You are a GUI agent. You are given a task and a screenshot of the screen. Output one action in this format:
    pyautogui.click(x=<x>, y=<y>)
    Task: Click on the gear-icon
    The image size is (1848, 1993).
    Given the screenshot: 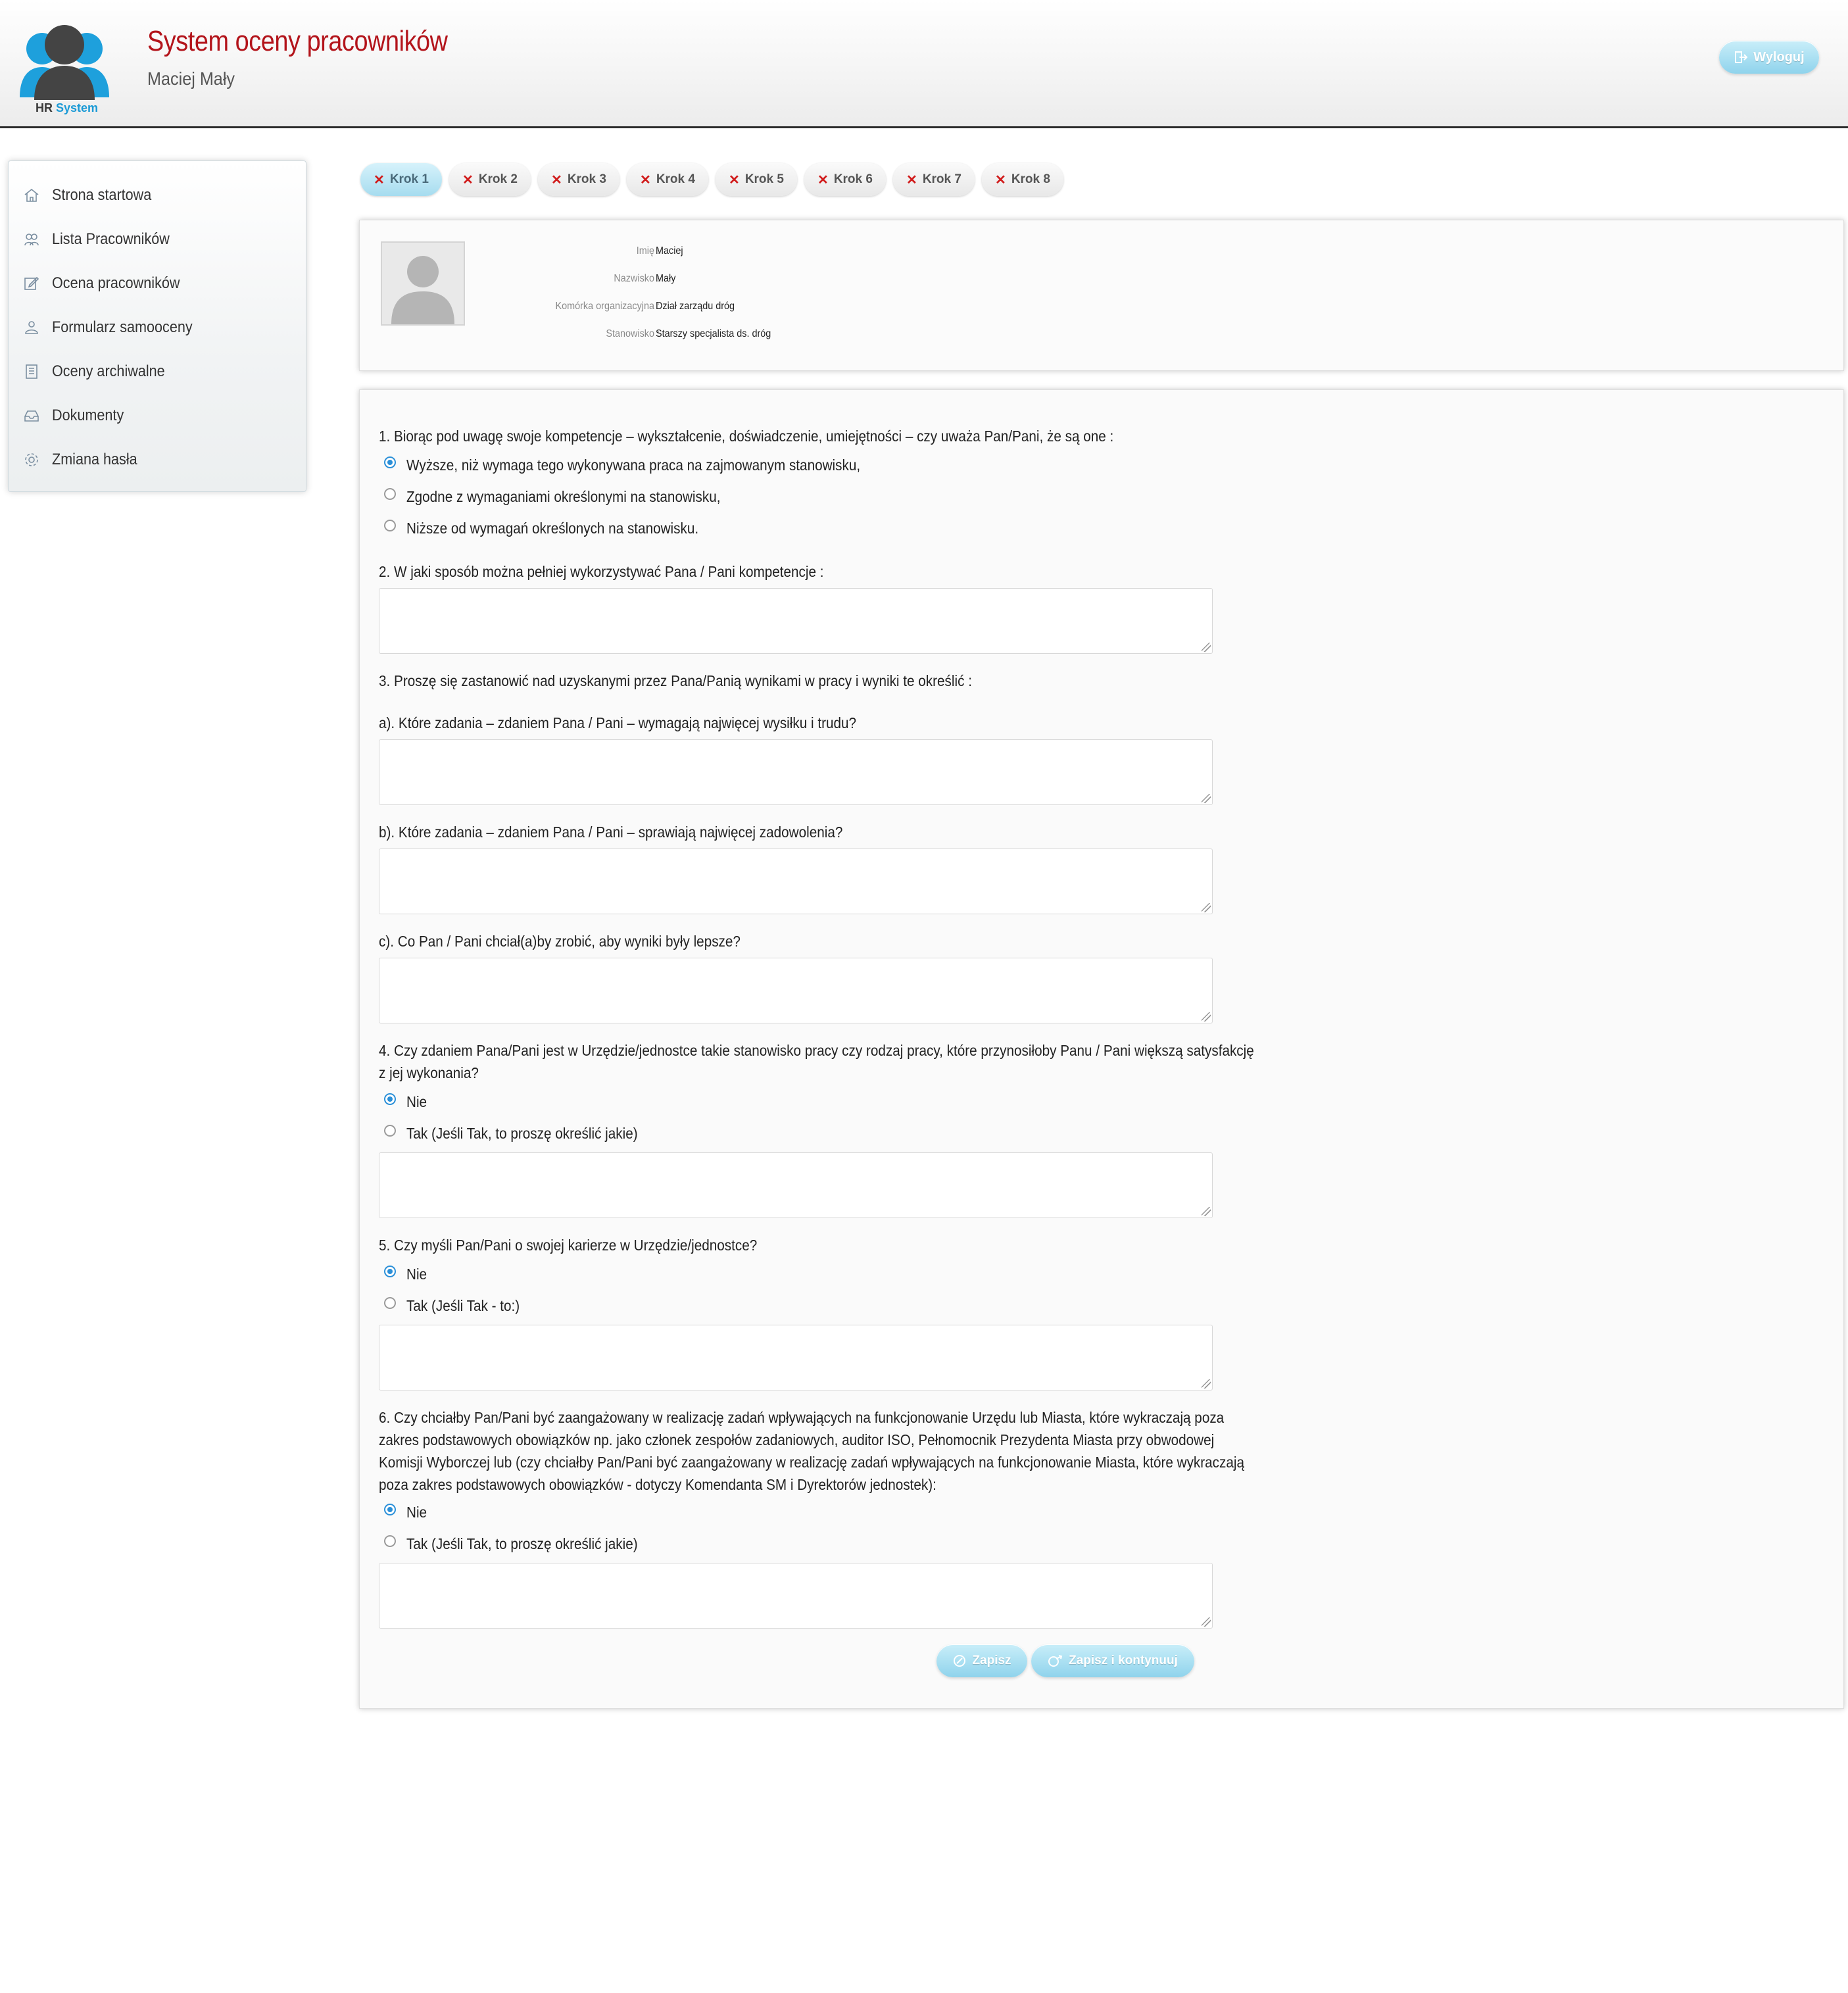 What is the action you would take?
    pyautogui.click(x=31, y=459)
    